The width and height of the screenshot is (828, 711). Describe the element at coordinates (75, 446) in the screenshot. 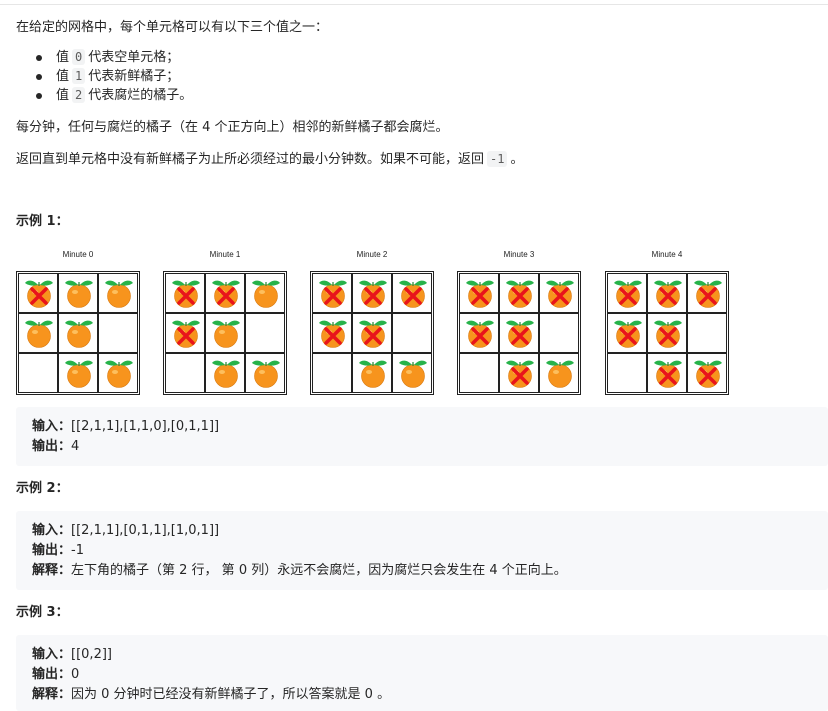

I see `output-value: 4` at that location.